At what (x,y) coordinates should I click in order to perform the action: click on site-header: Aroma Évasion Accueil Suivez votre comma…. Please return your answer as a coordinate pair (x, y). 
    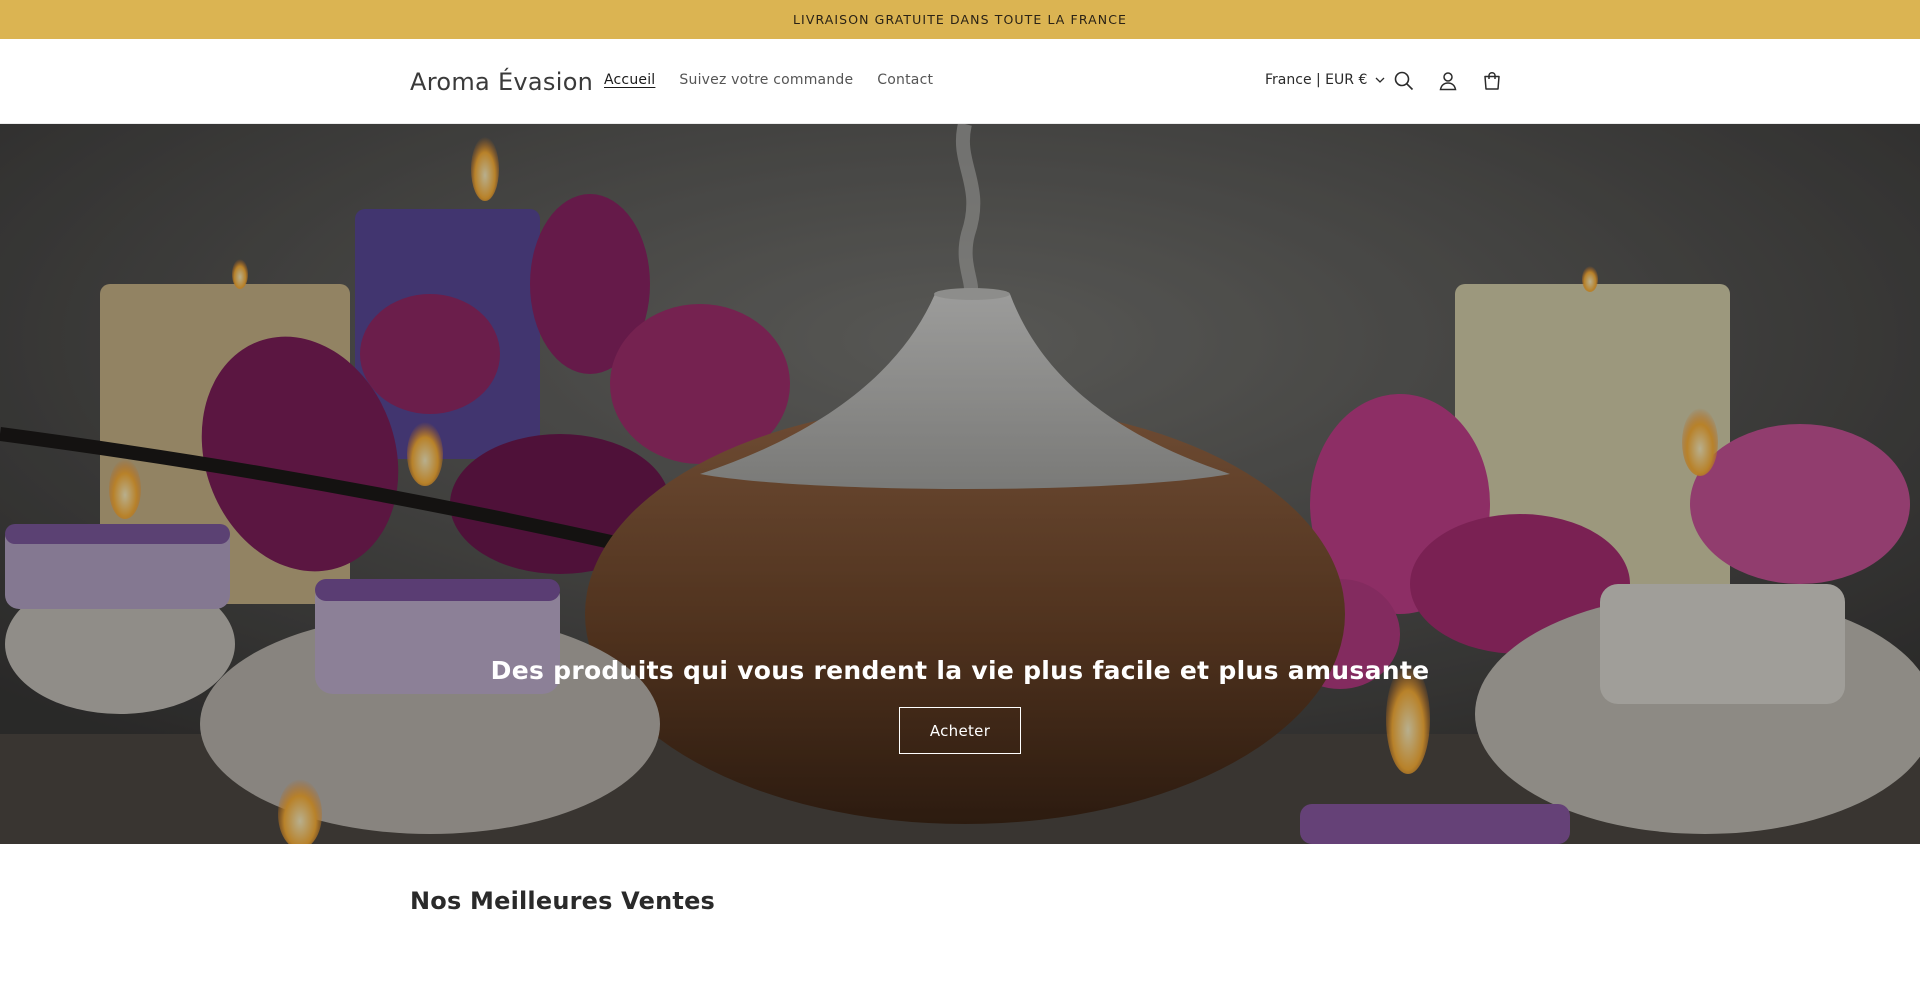
    Looking at the image, I should click on (960, 81).